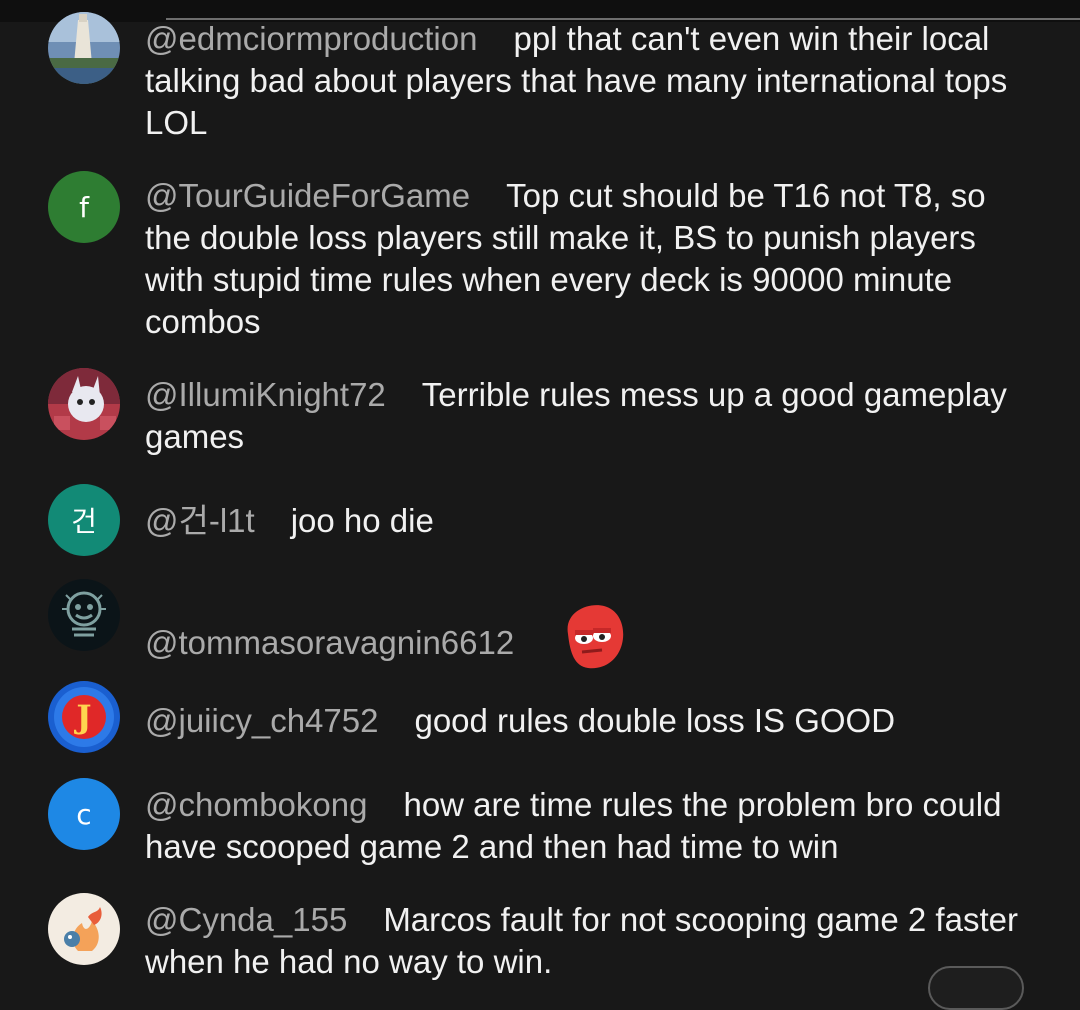 The image size is (1080, 1010). I want to click on dark-logo-avatar, so click(84, 615).